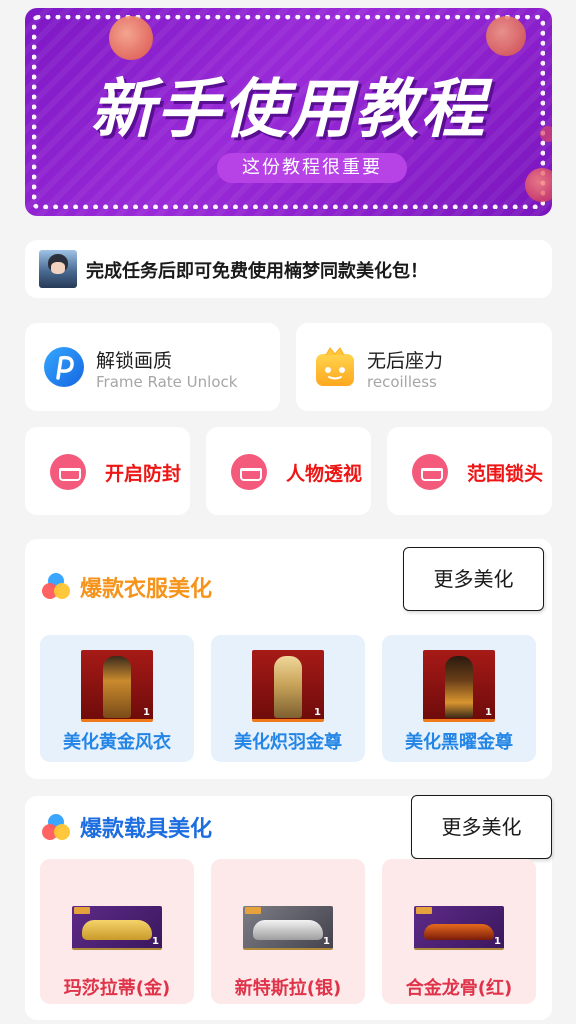  I want to click on feature-subtitle: Frame Rate Unlock, so click(167, 382).